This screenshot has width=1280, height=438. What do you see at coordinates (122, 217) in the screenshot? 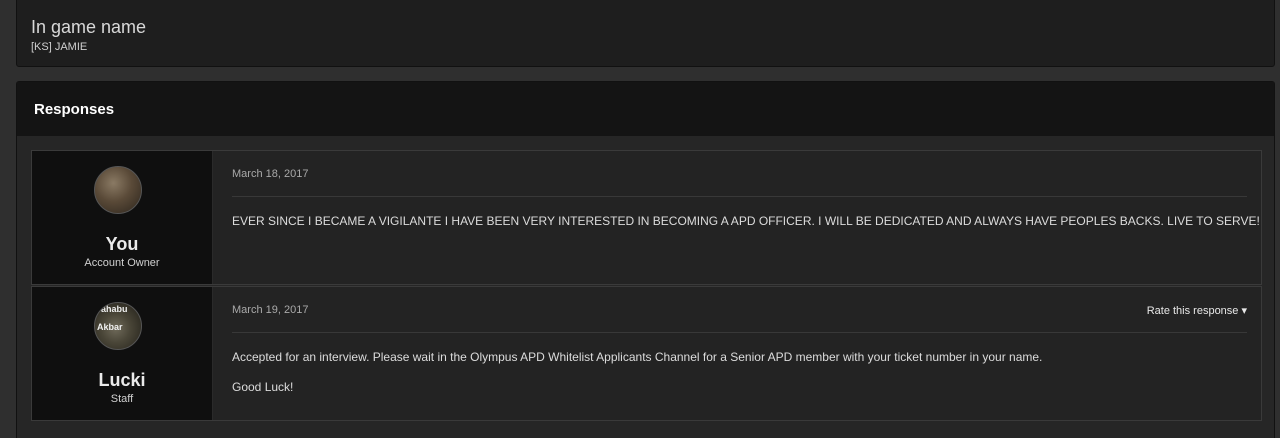
I see `author-panel: You Account Owner` at bounding box center [122, 217].